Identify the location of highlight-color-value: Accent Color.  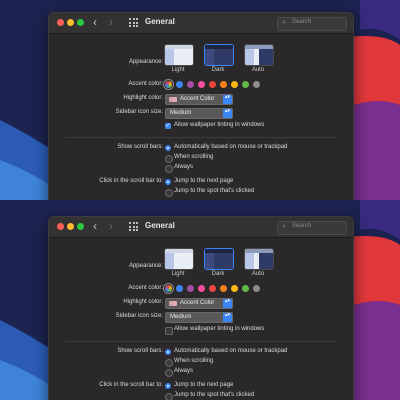
(197, 99).